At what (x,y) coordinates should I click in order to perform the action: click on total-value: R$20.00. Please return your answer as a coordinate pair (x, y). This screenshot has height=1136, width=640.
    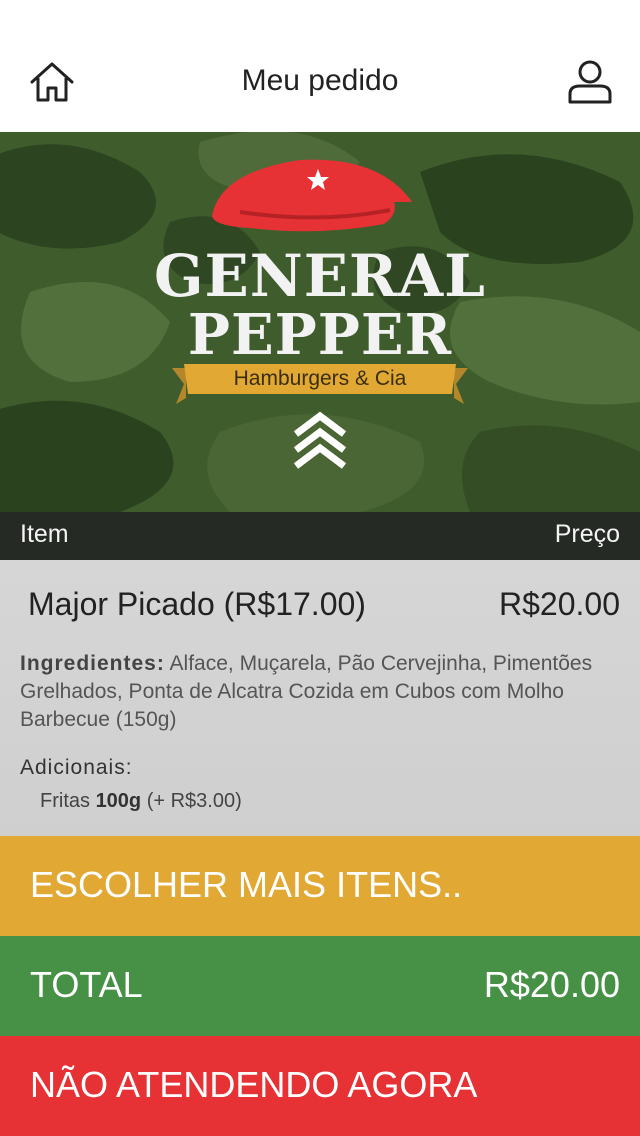
    Looking at the image, I should click on (551, 984).